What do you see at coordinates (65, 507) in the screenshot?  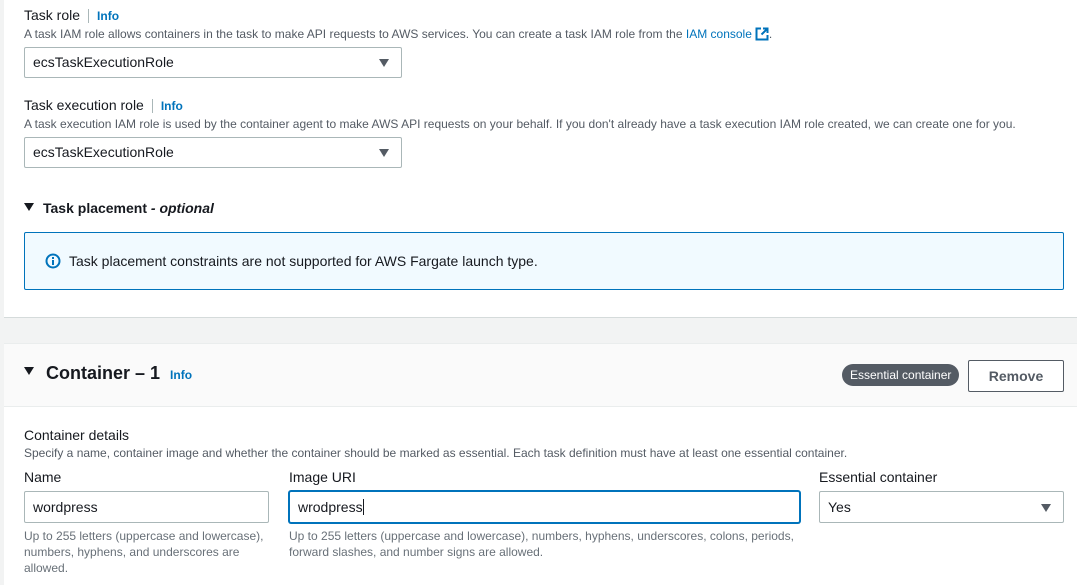 I see `name-input-value: wordpress` at bounding box center [65, 507].